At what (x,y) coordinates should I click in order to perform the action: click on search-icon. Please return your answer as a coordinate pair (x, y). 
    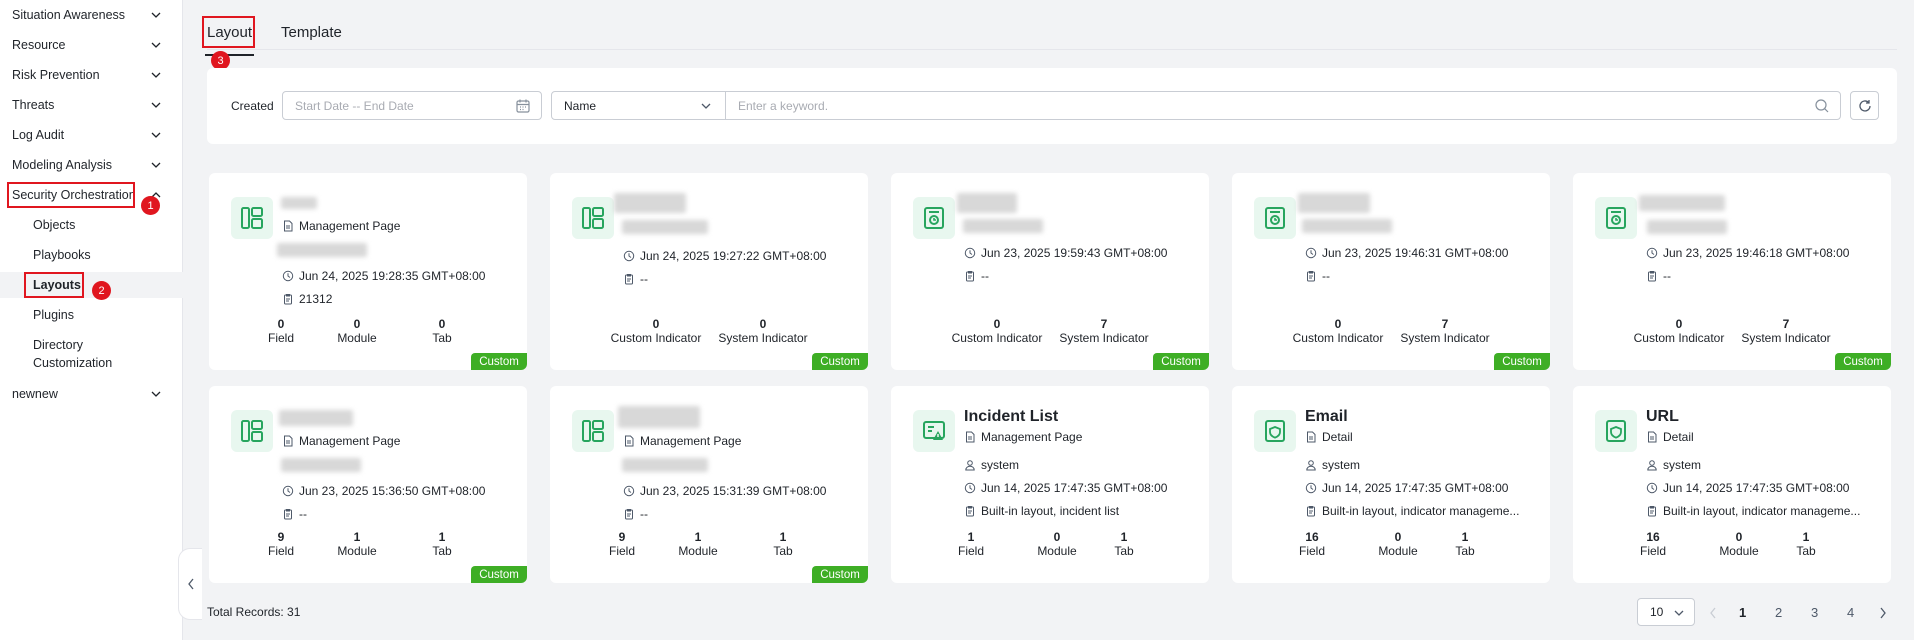
    Looking at the image, I should click on (1822, 106).